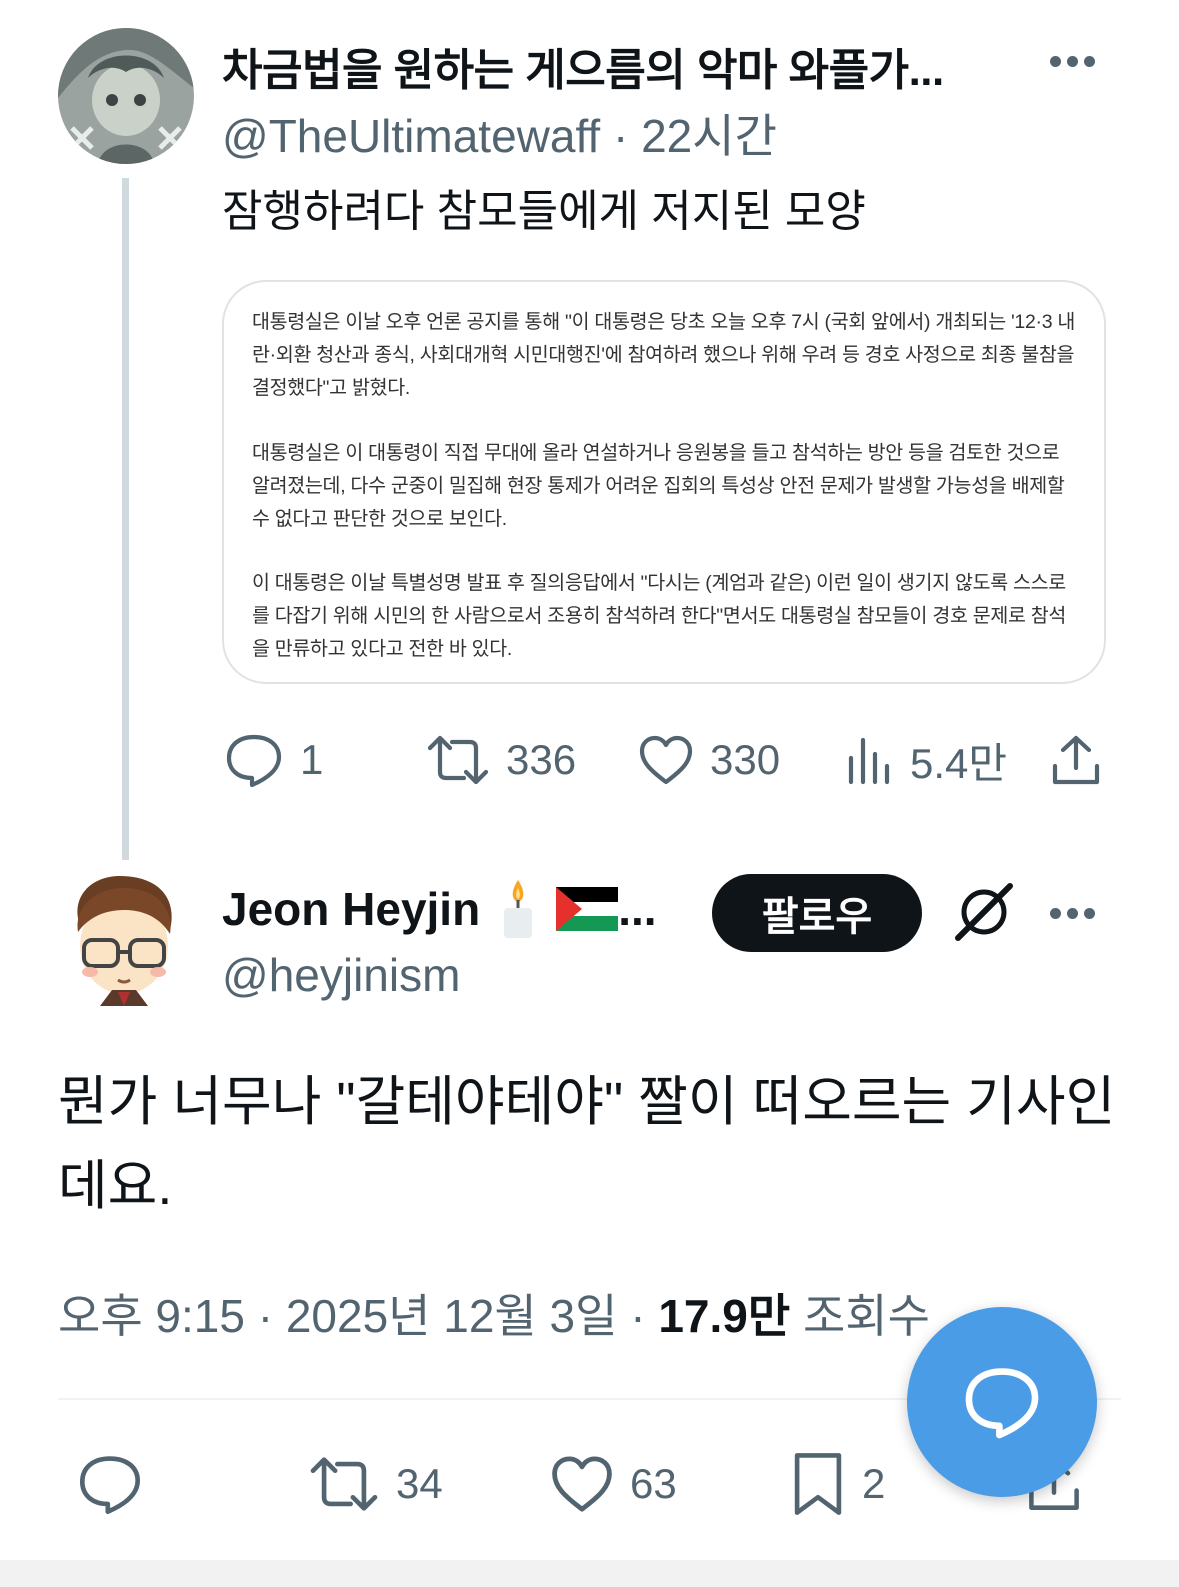 This screenshot has width=1179, height=1587. What do you see at coordinates (724, 1316) in the screenshot?
I see `views-count: 17.9만` at bounding box center [724, 1316].